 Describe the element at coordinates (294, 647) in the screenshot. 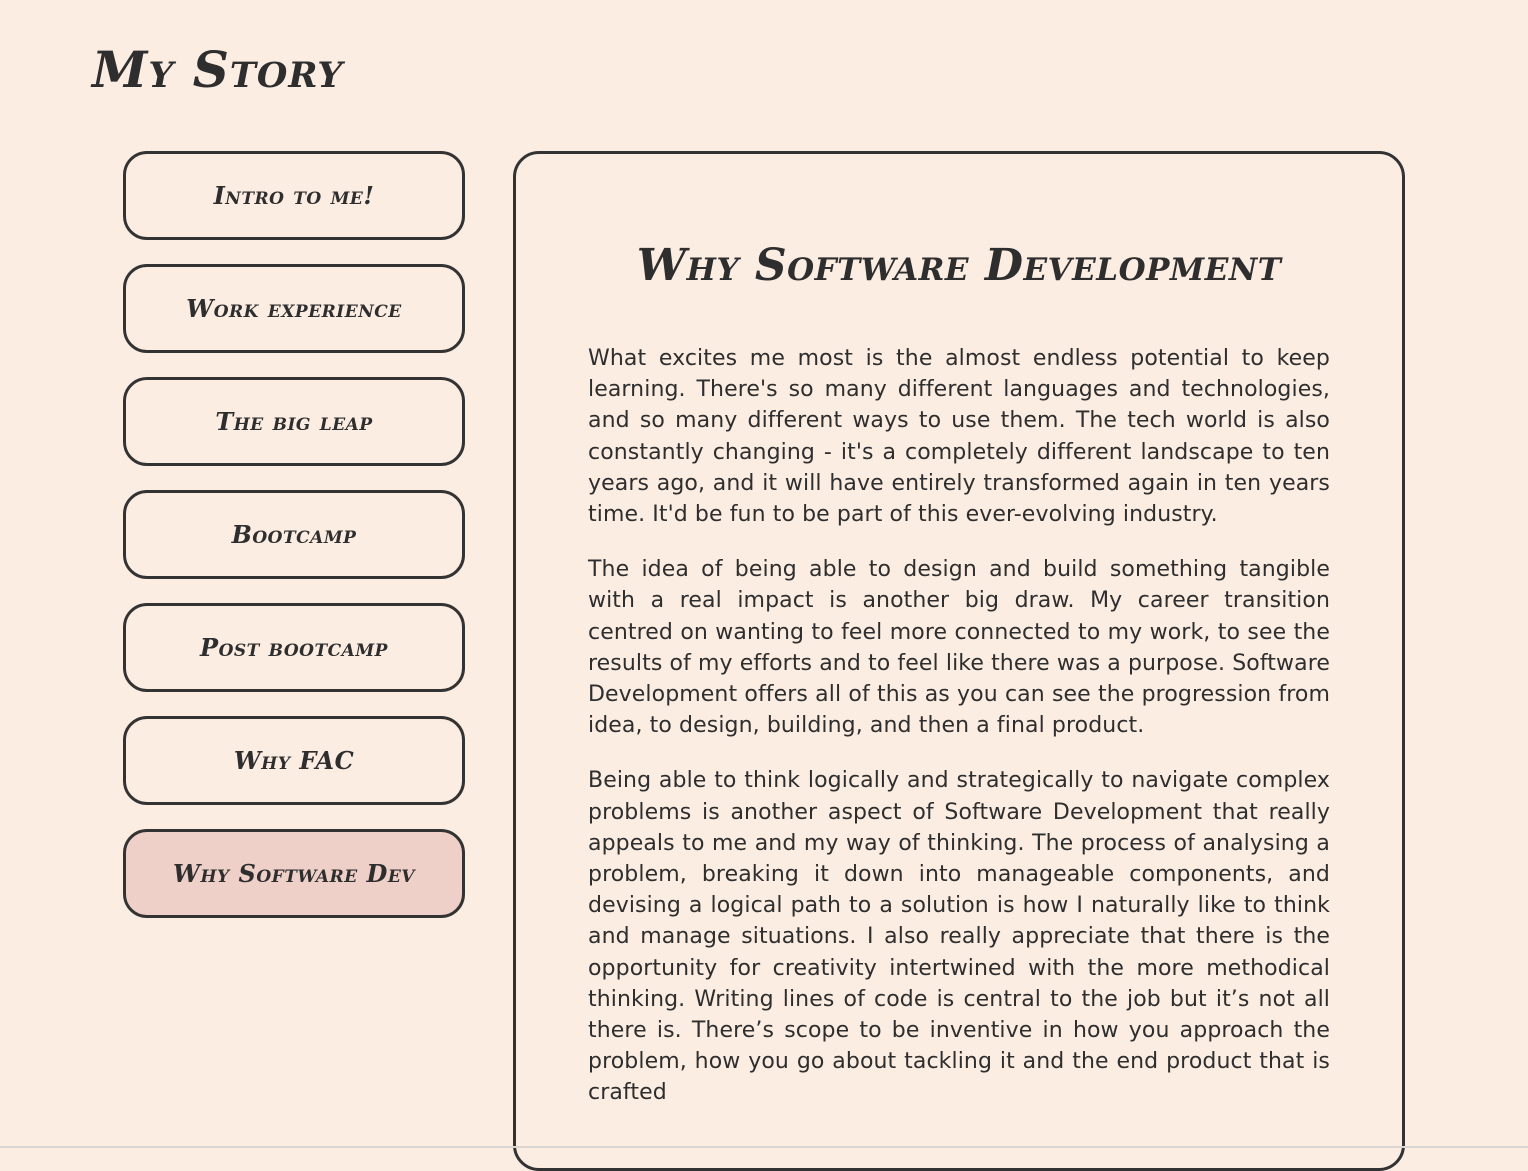

I see `nav-button-post-bootcamp: Post bootcamp` at that location.